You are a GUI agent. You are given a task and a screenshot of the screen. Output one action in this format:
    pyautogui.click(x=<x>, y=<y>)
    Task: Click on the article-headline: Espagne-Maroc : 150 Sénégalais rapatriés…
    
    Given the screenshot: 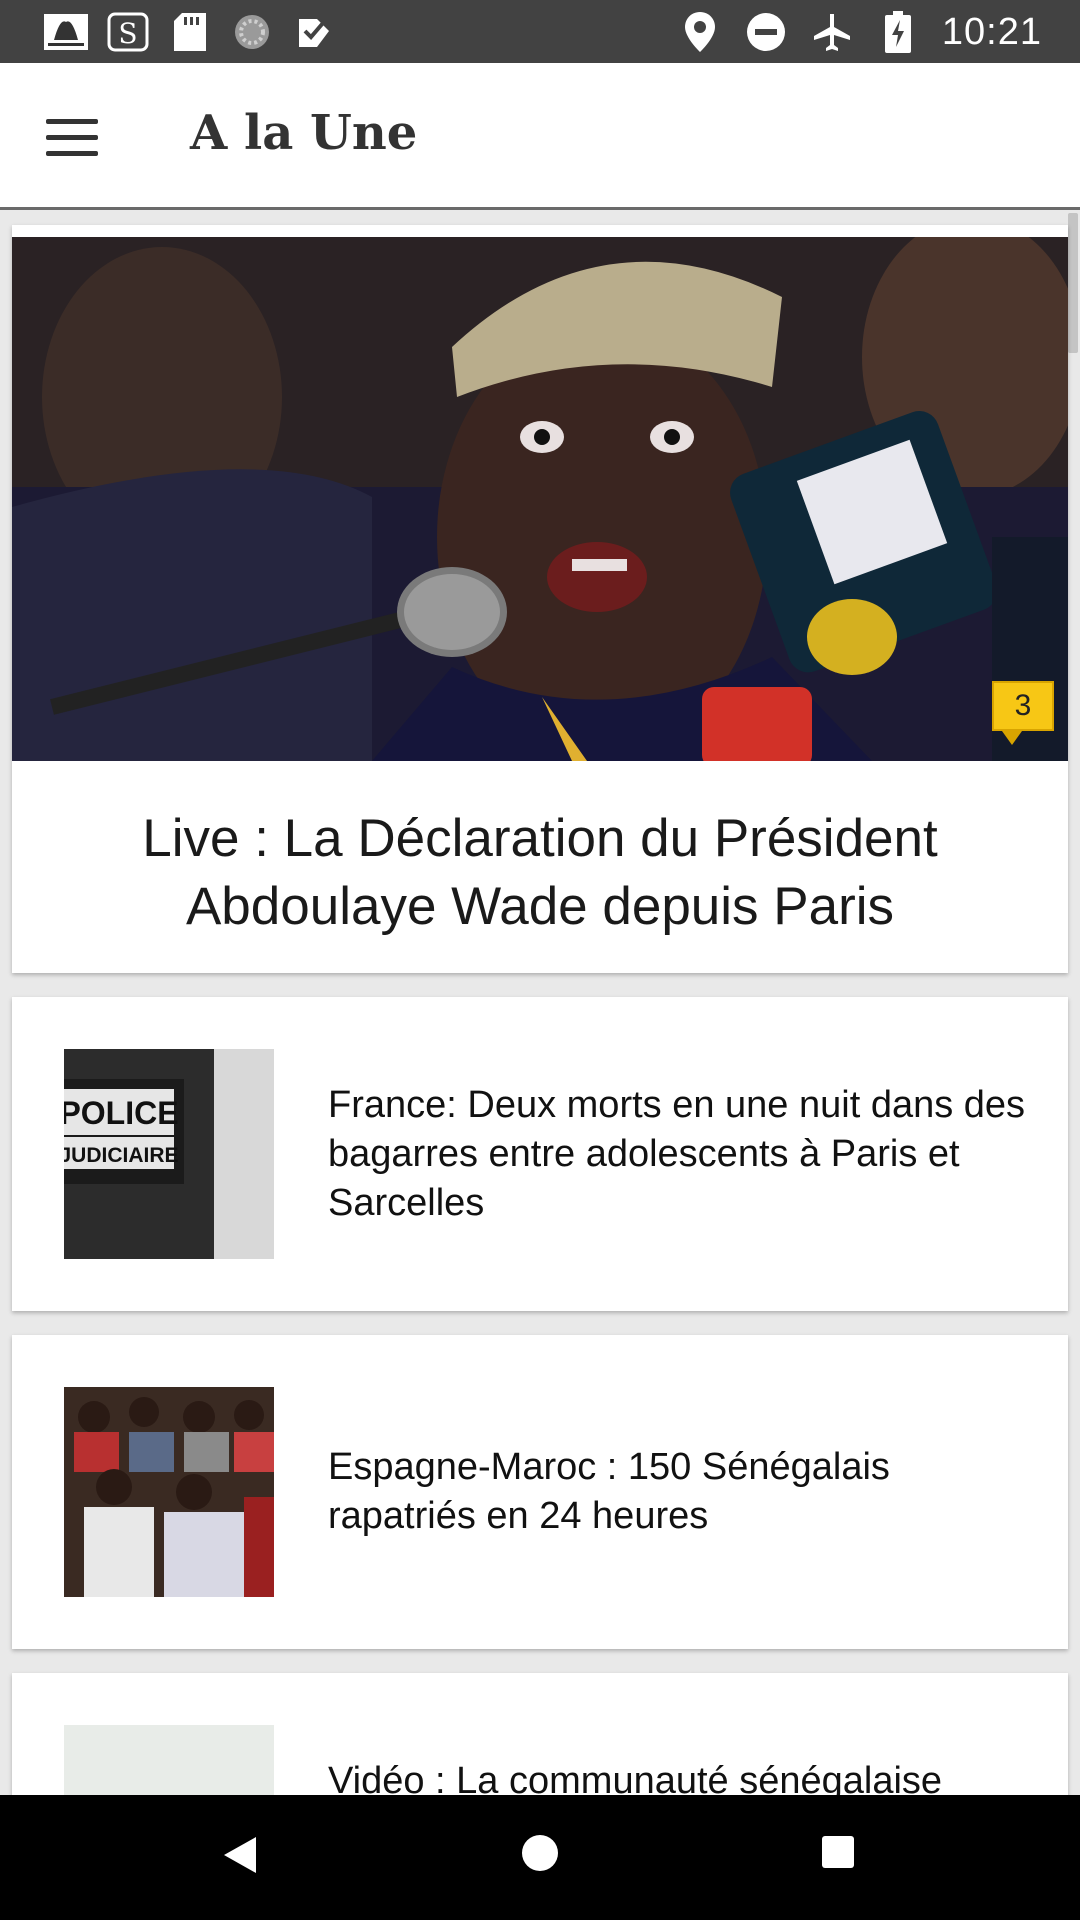 What is the action you would take?
    pyautogui.click(x=678, y=1492)
    